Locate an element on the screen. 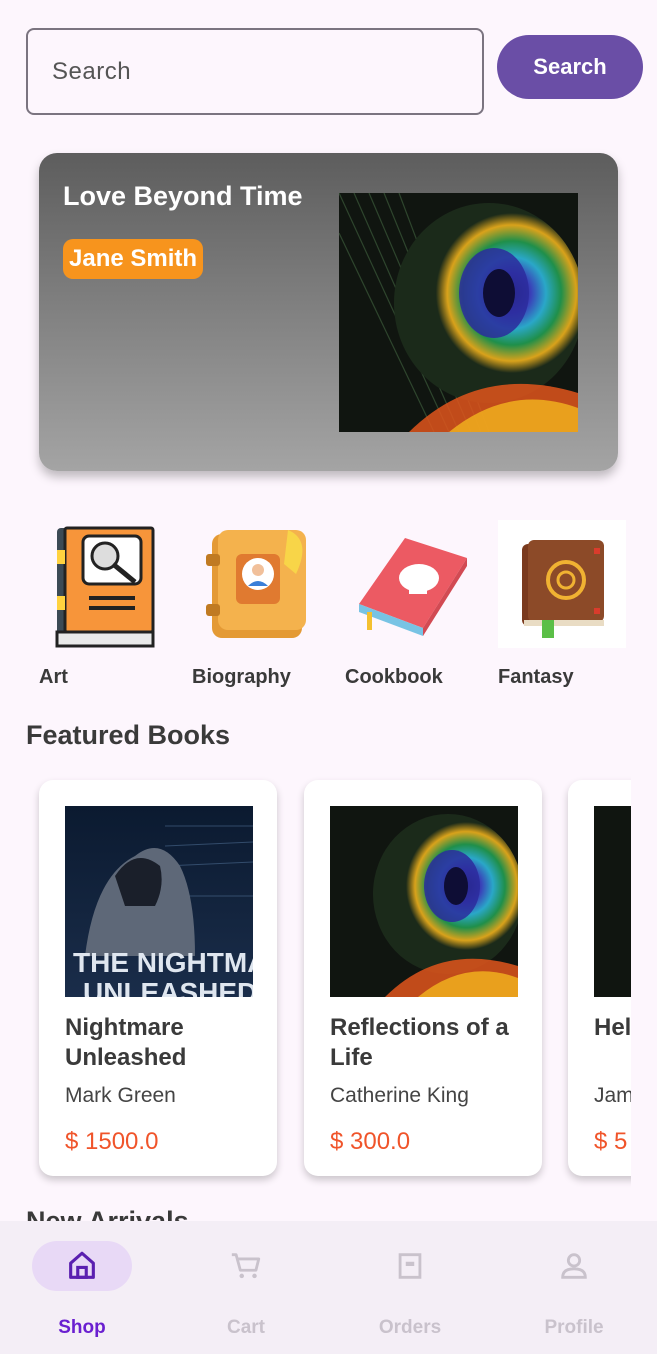 This screenshot has height=1354, width=657. book-price: $ 5 is located at coordinates (611, 1141).